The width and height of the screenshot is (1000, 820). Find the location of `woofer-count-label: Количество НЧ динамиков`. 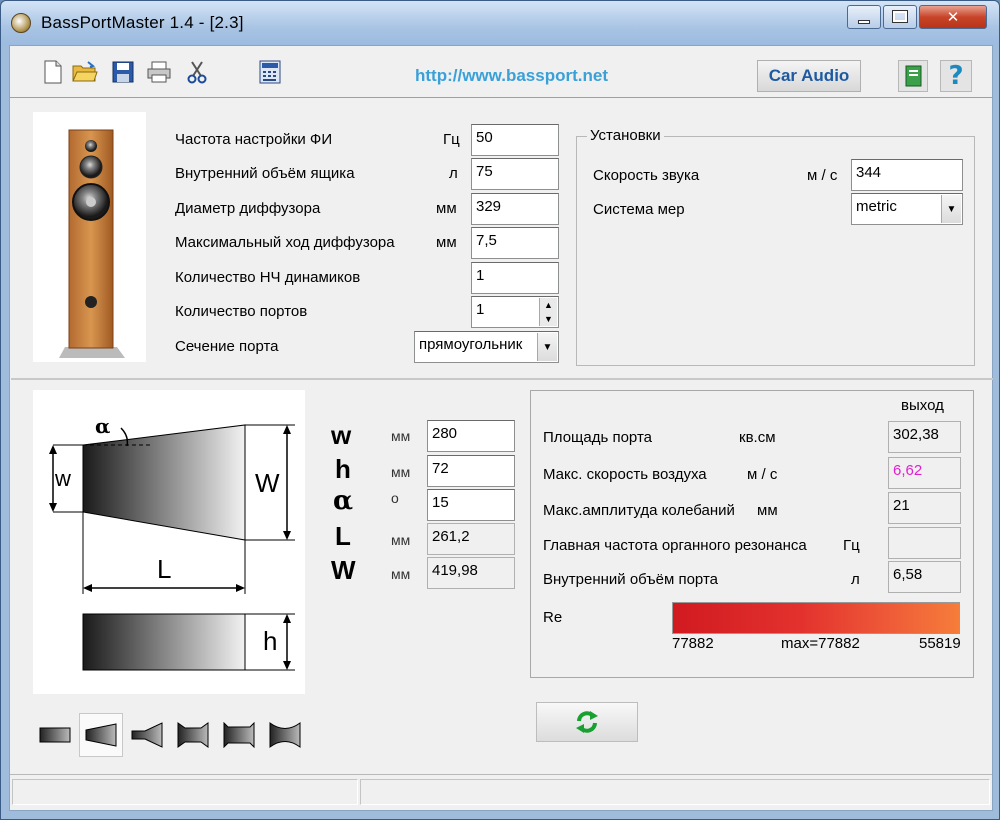

woofer-count-label: Количество НЧ динамиков is located at coordinates (268, 277).